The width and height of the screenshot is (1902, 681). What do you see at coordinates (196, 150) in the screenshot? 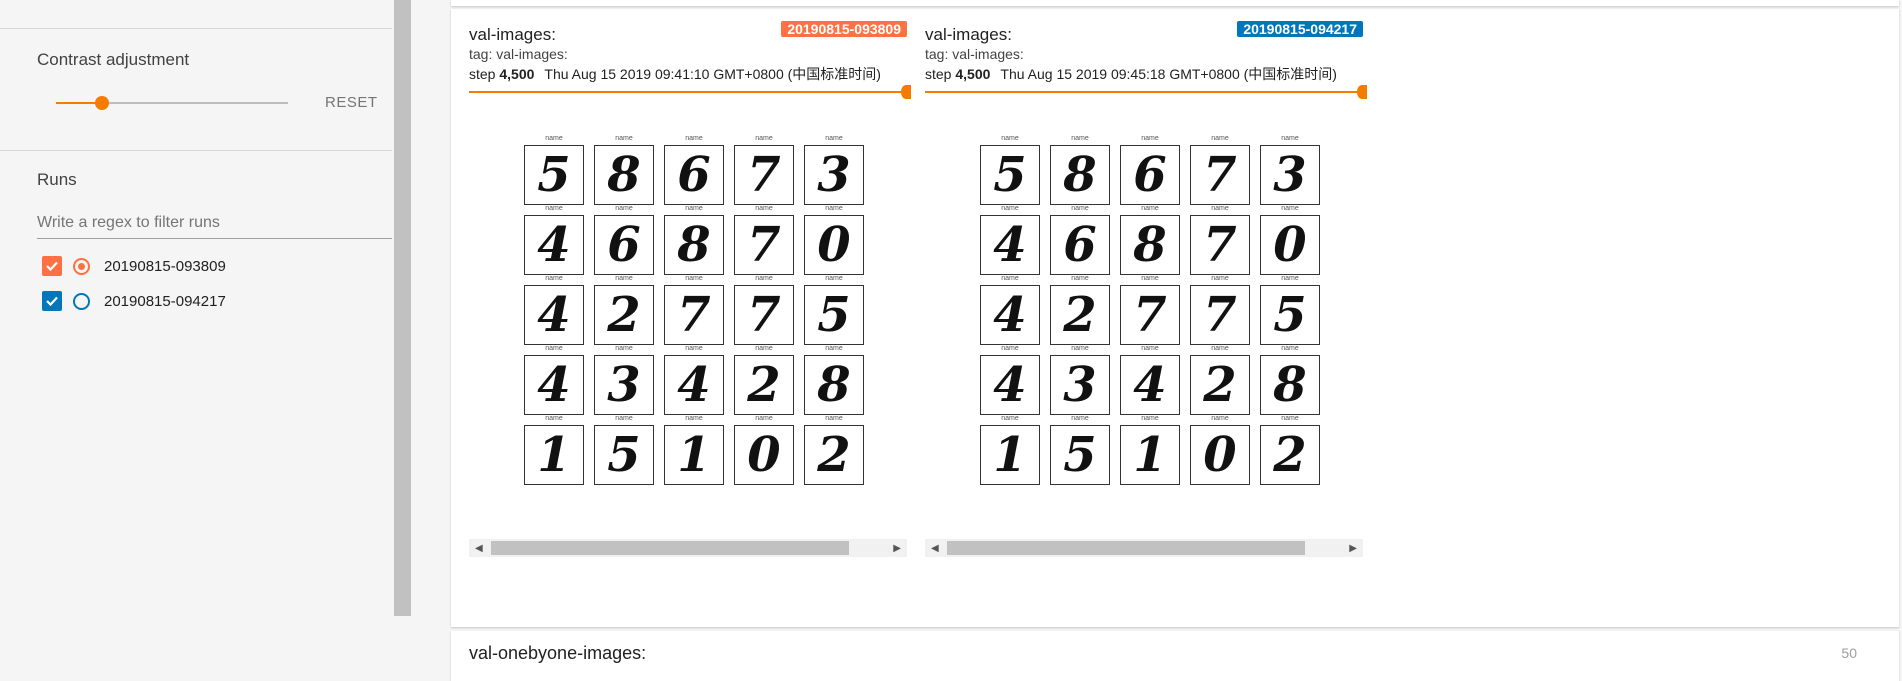
I see `divider` at bounding box center [196, 150].